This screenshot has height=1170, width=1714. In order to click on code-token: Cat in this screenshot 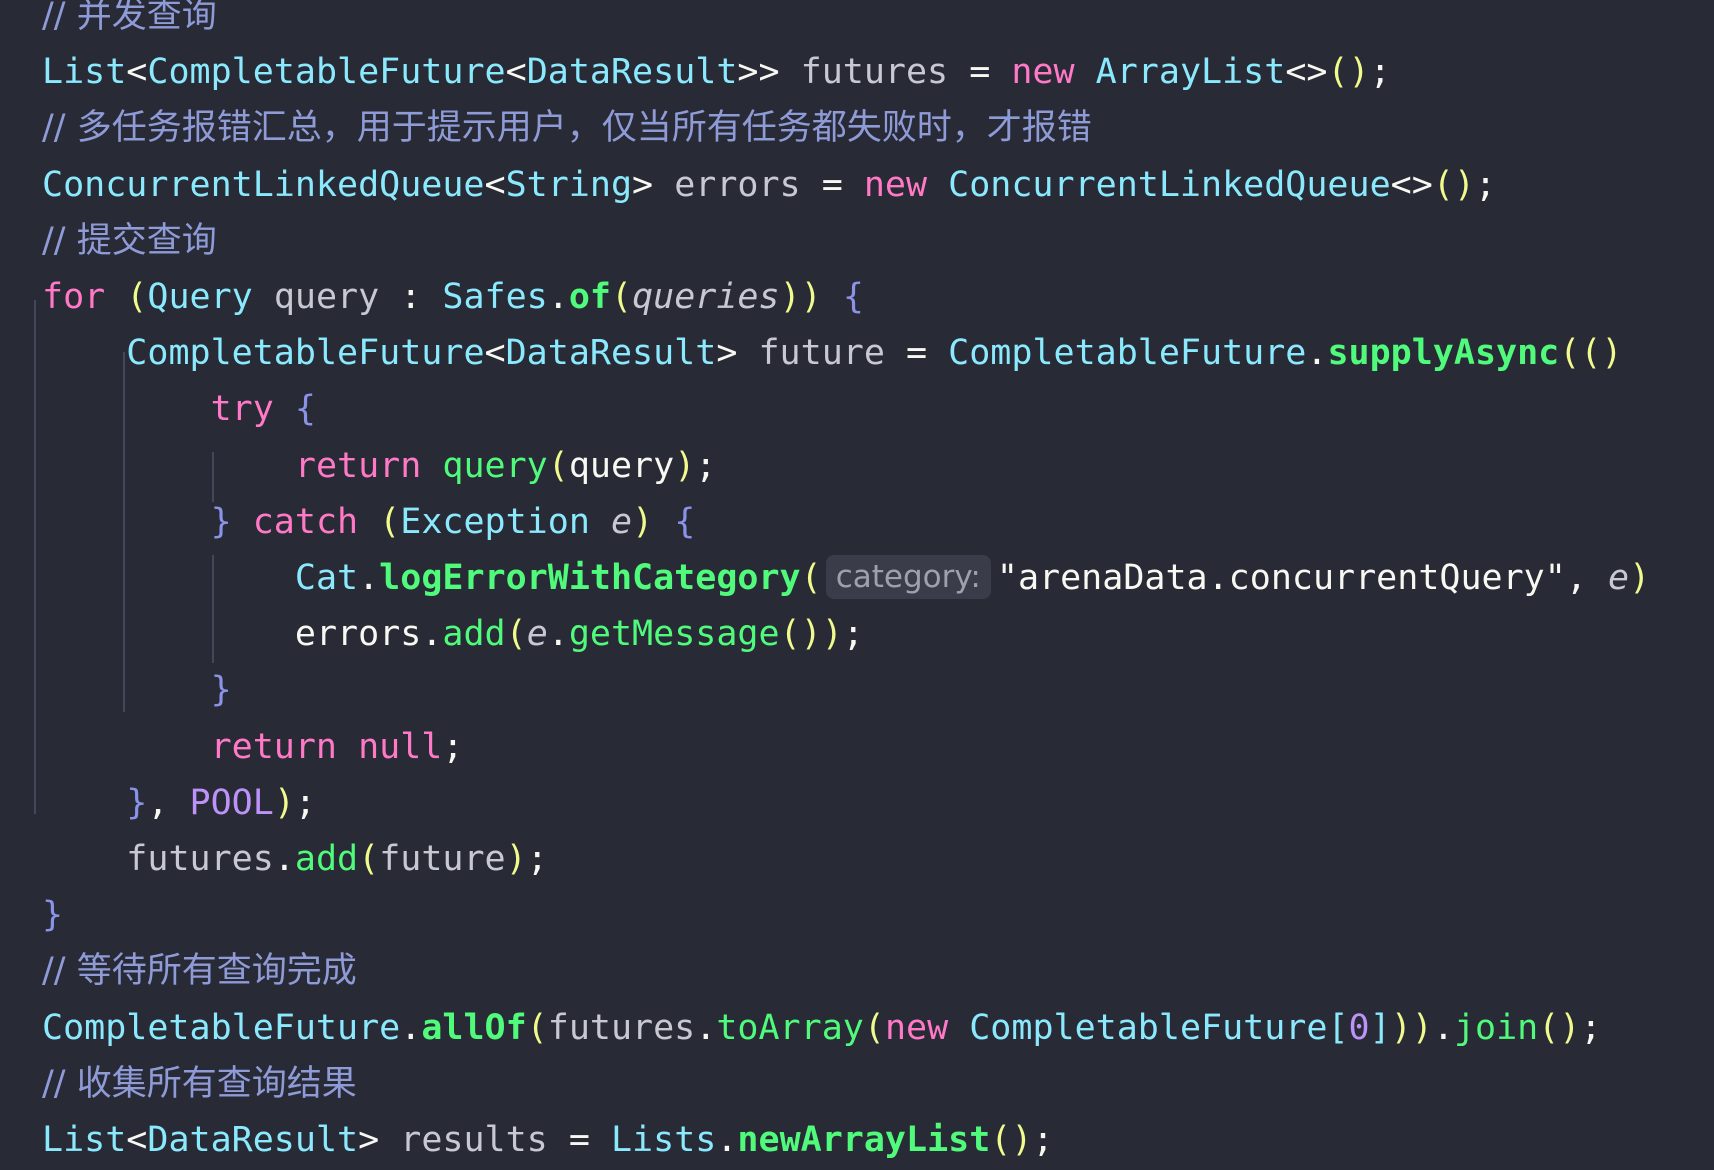, I will do `click(326, 578)`.